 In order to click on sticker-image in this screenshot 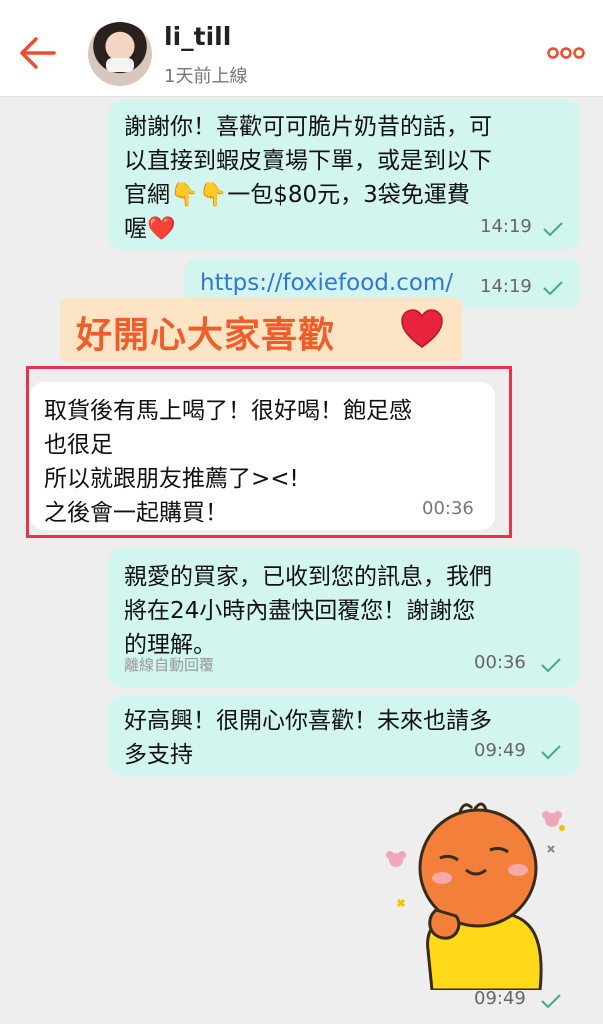, I will do `click(480, 895)`.